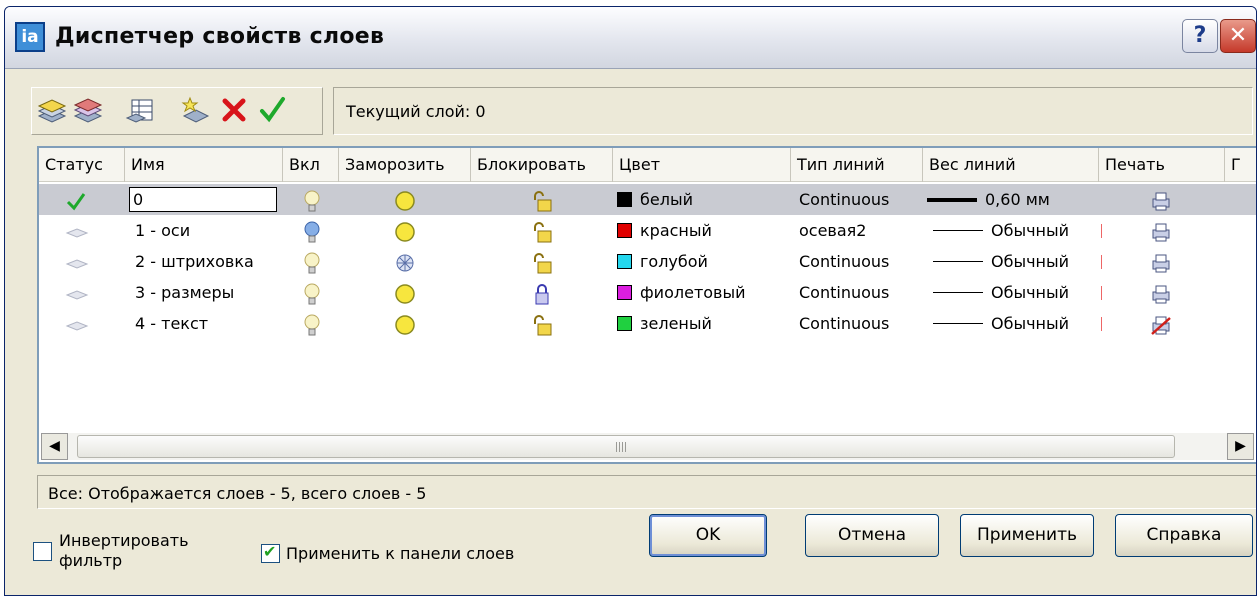  Describe the element at coordinates (171, 323) in the screenshot. I see `layer-name: 4 - текст` at that location.